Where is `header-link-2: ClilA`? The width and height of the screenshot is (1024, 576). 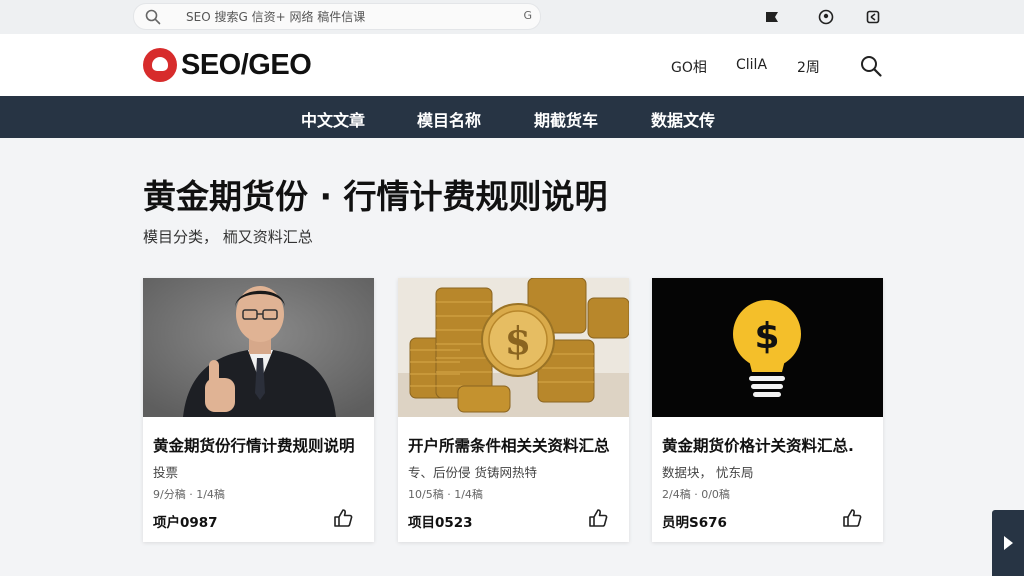 header-link-2: ClilA is located at coordinates (751, 65).